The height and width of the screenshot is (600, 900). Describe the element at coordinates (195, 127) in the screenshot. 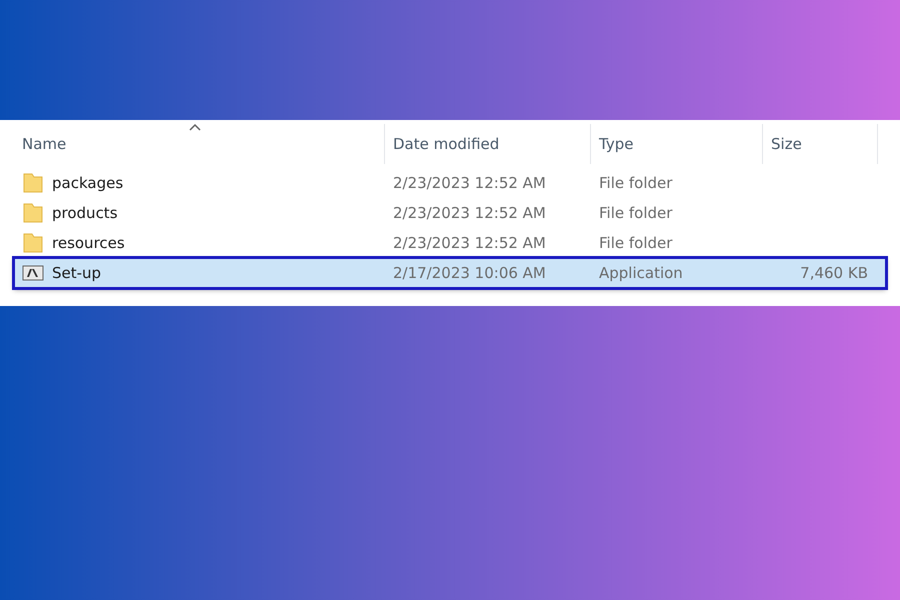

I see `sort-caret-icon` at that location.